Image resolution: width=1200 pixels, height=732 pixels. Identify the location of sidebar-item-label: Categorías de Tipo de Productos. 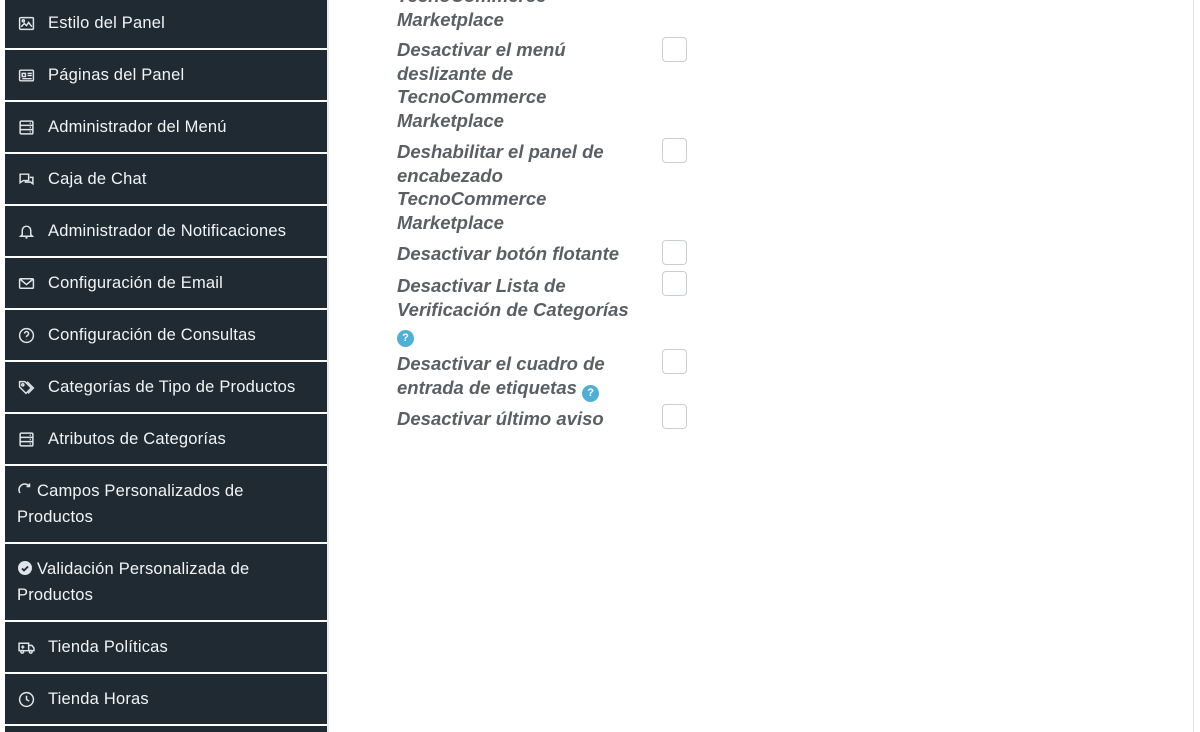
(172, 386).